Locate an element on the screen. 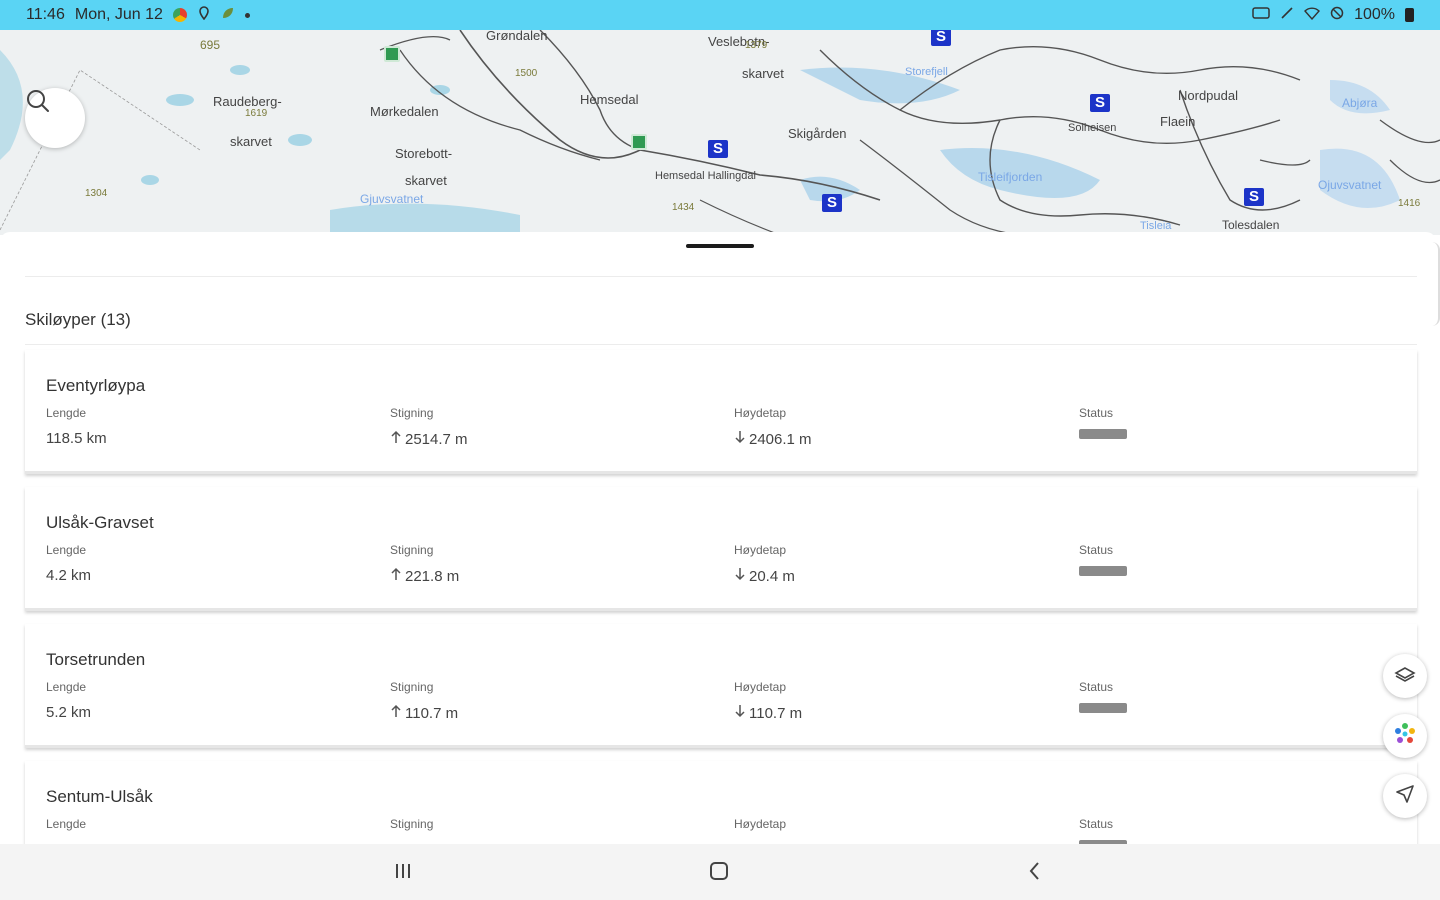 The width and height of the screenshot is (1440, 900). climb-value: 221.8 m is located at coordinates (432, 576).